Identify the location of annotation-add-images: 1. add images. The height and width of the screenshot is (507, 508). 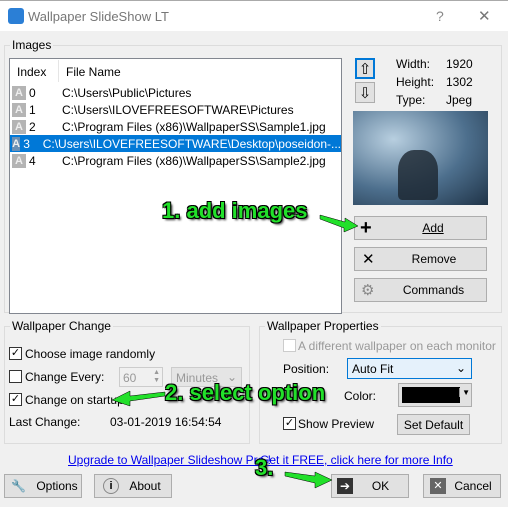
(235, 210).